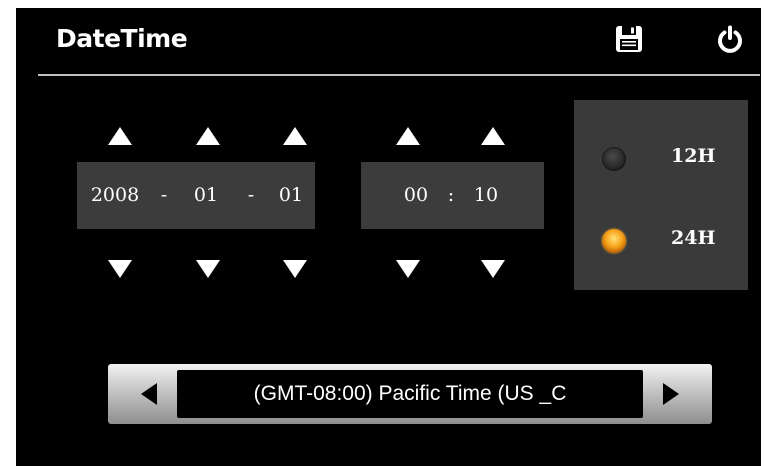  What do you see at coordinates (493, 136) in the screenshot?
I see `minute-up-arrow` at bounding box center [493, 136].